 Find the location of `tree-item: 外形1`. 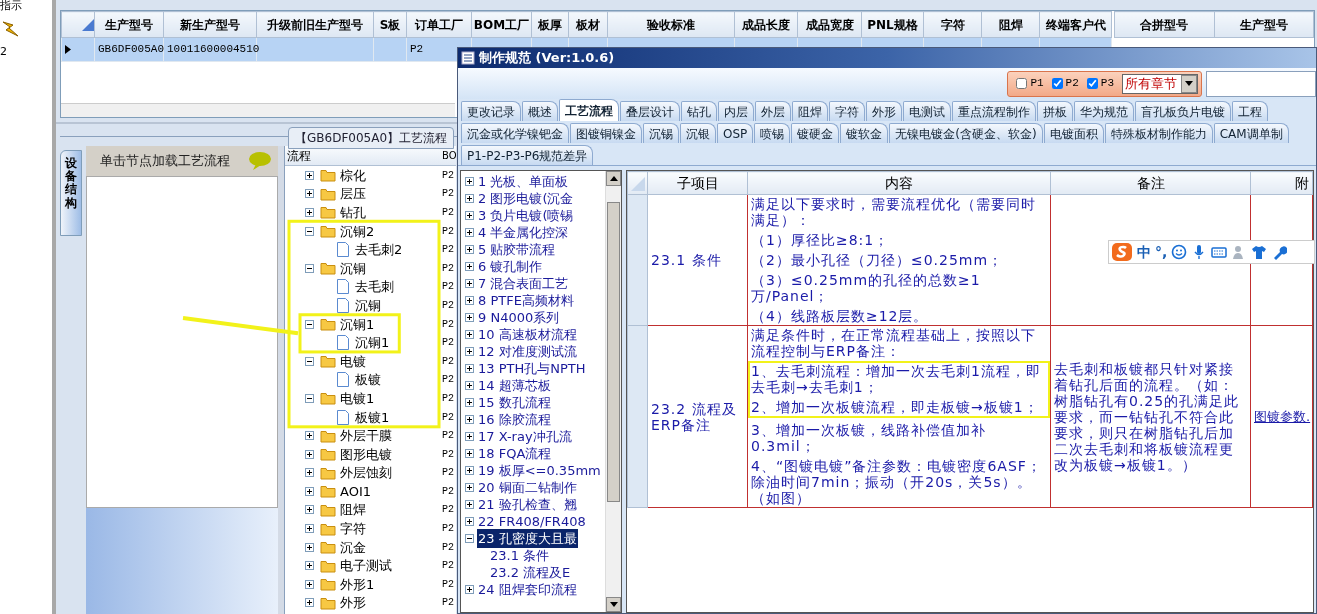

tree-item: 外形1 is located at coordinates (357, 584).